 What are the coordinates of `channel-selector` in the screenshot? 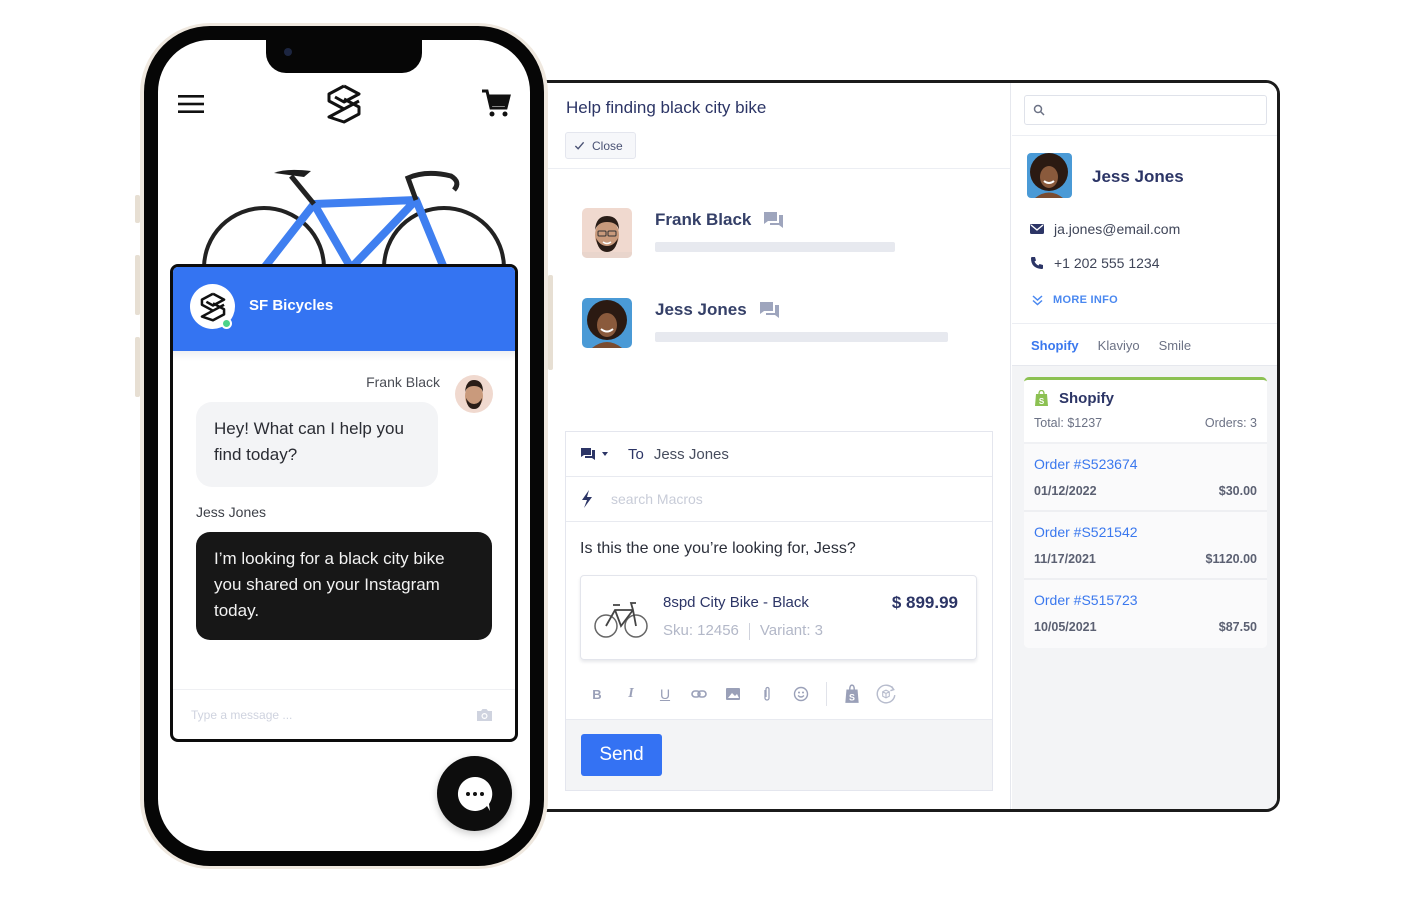 It's located at (594, 454).